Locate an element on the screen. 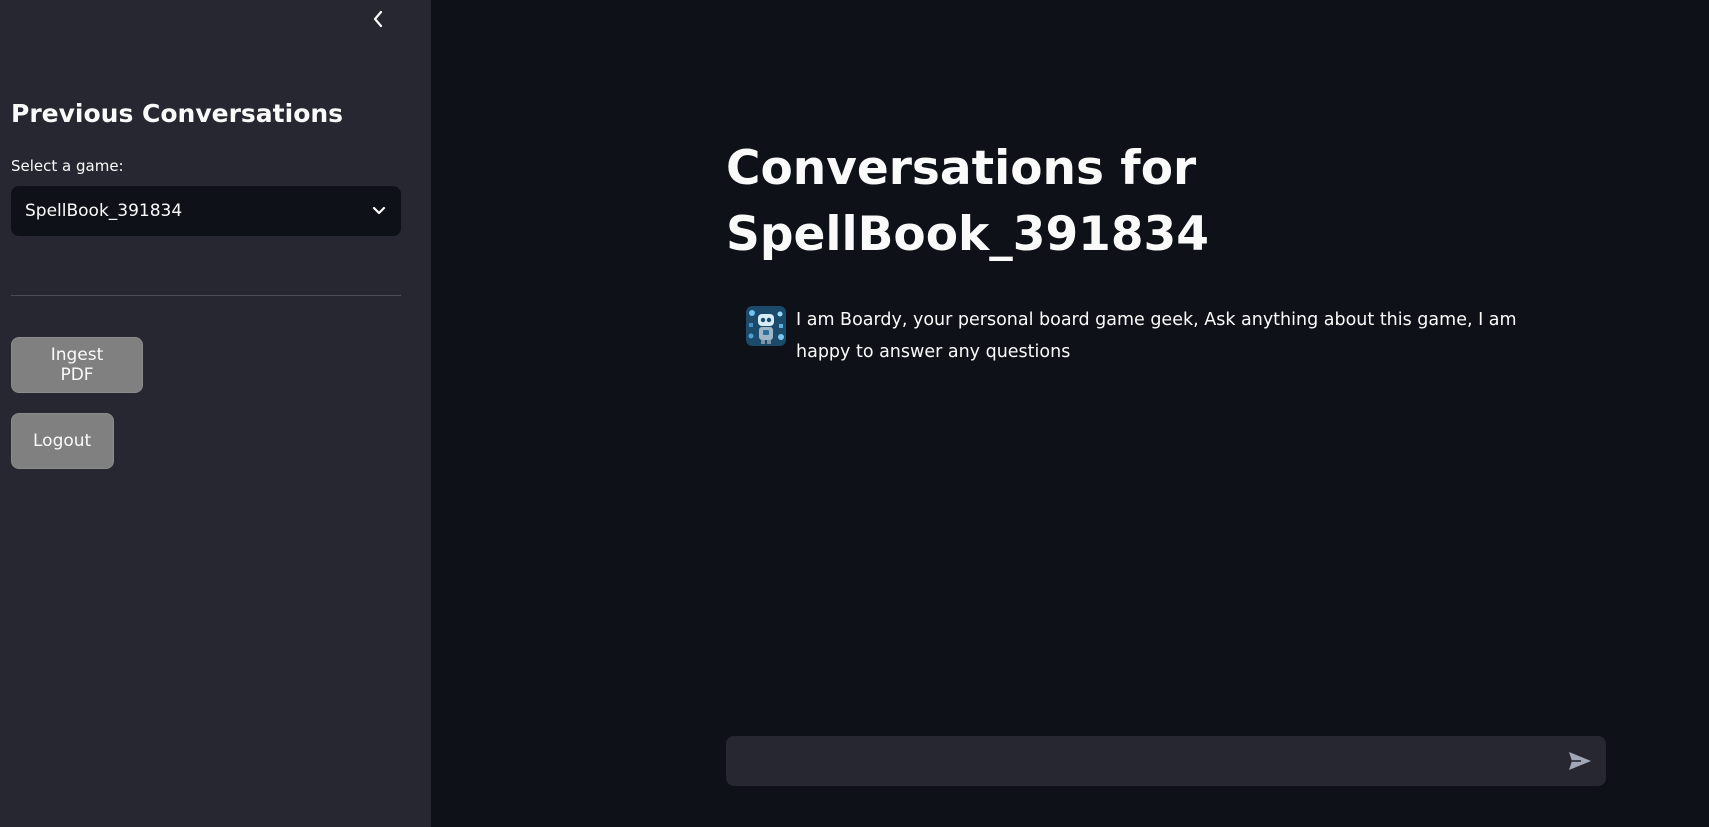  chevron-down-icon is located at coordinates (379, 210).